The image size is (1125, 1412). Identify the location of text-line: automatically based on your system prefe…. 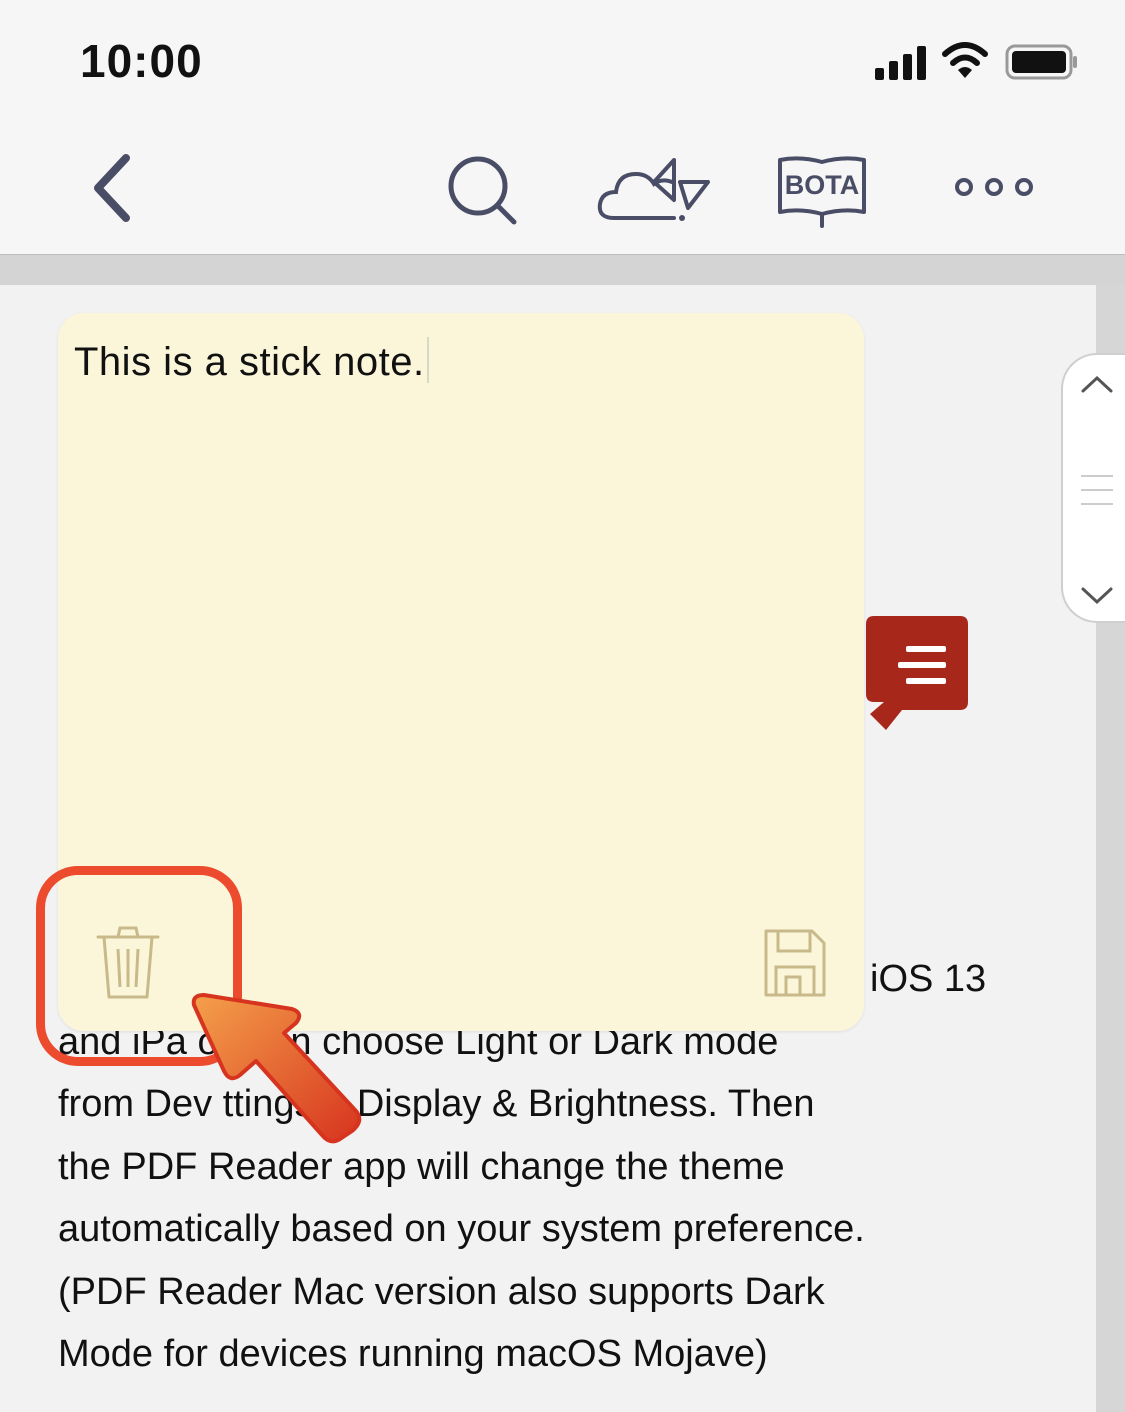
(461, 1229).